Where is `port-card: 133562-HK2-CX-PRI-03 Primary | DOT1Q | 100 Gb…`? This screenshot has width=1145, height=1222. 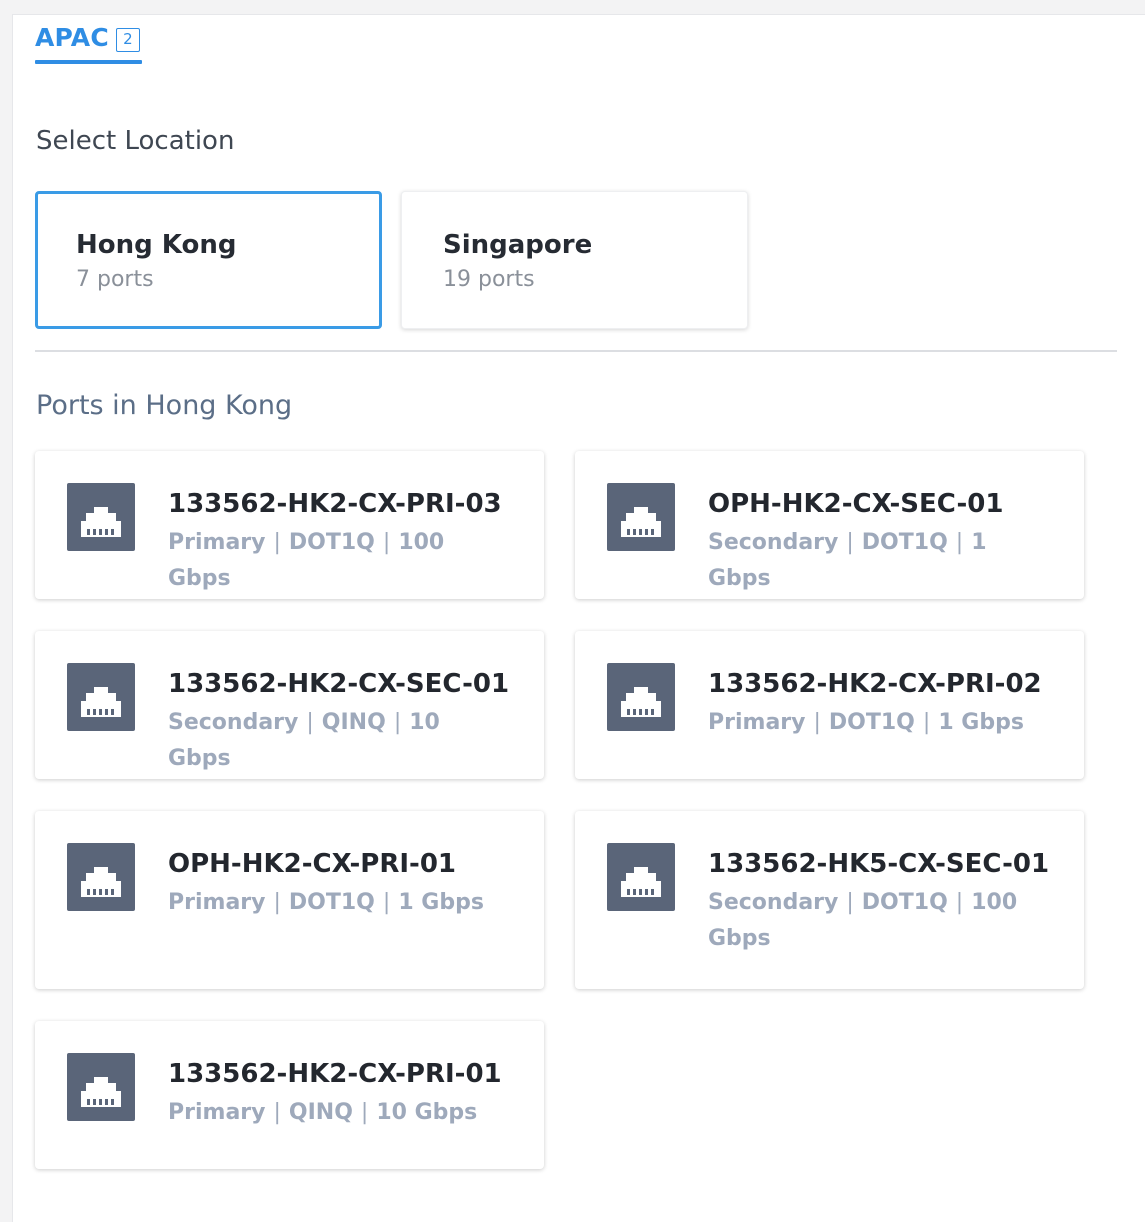 port-card: 133562-HK2-CX-PRI-03 Primary | DOT1Q | 100 Gb… is located at coordinates (289, 525).